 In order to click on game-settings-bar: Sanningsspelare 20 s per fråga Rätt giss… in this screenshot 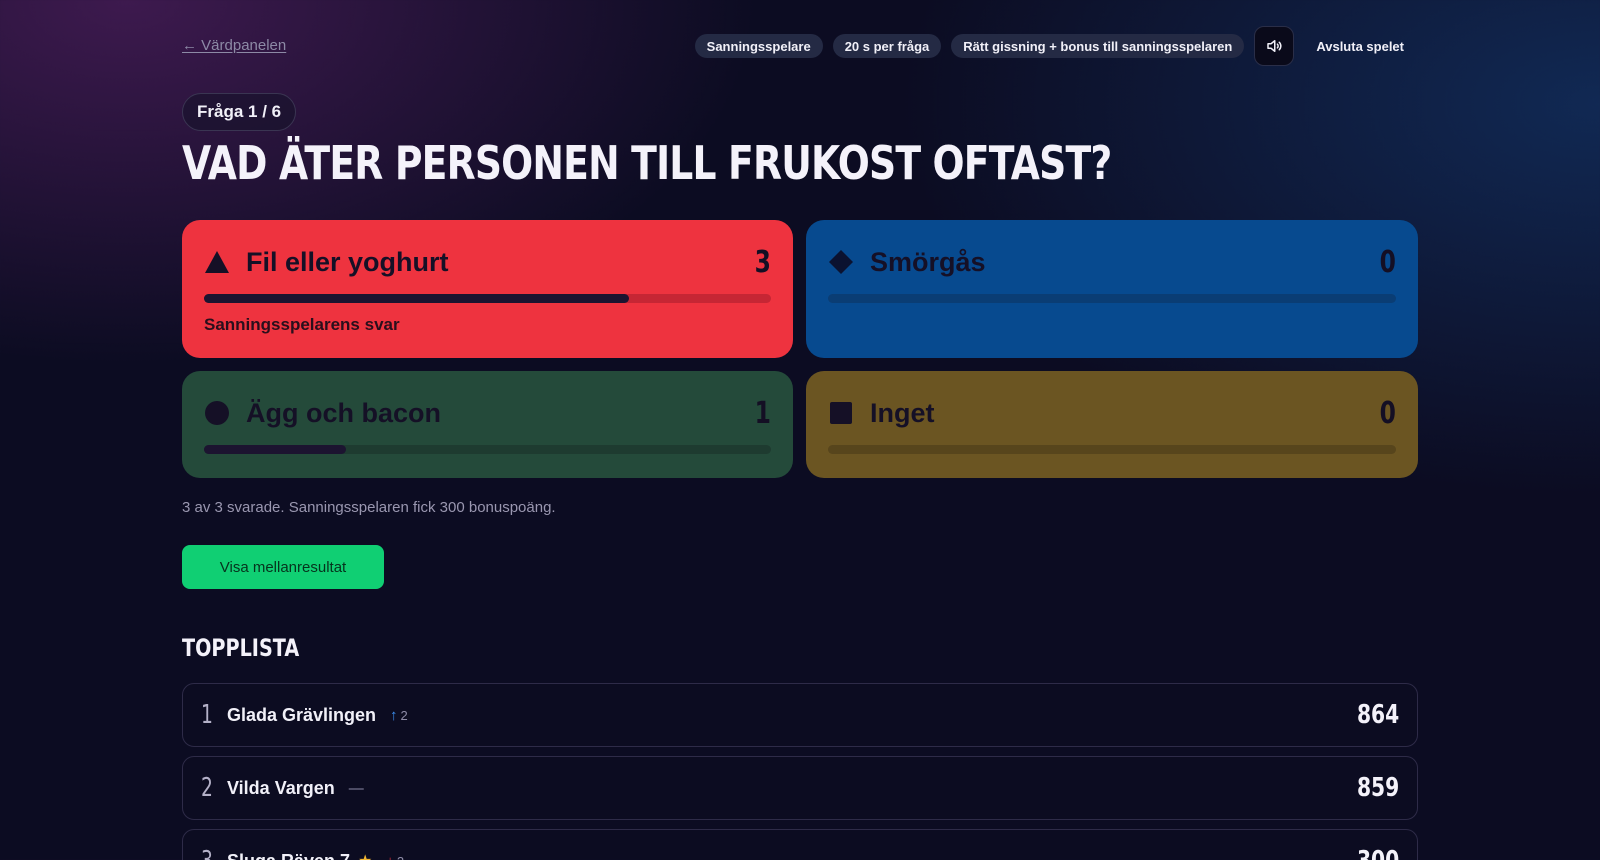, I will do `click(1056, 46)`.